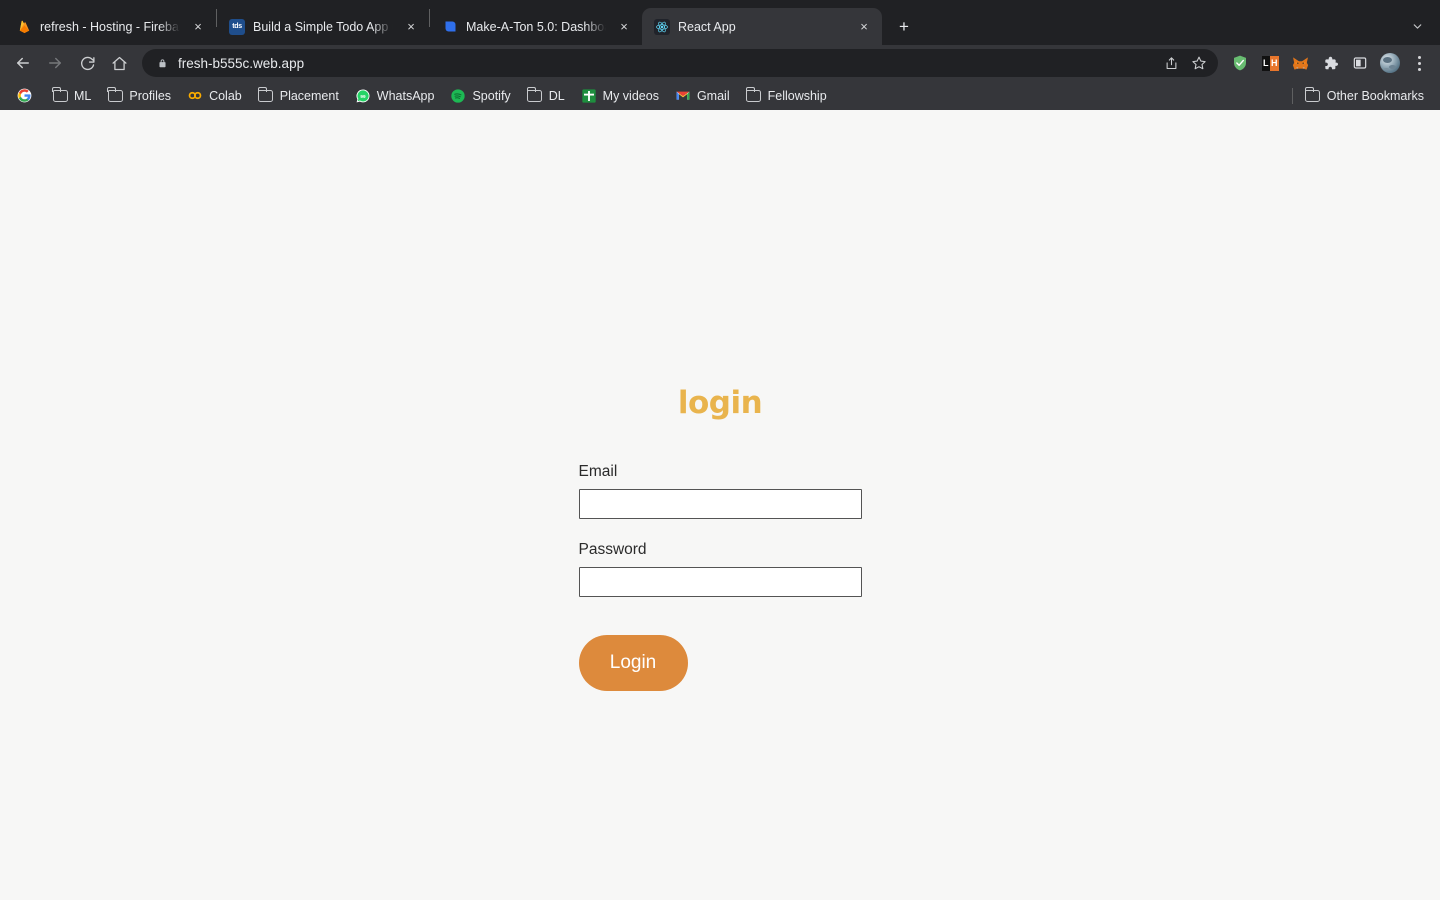  Describe the element at coordinates (546, 96) in the screenshot. I see `bookmark-dl: DL` at that location.